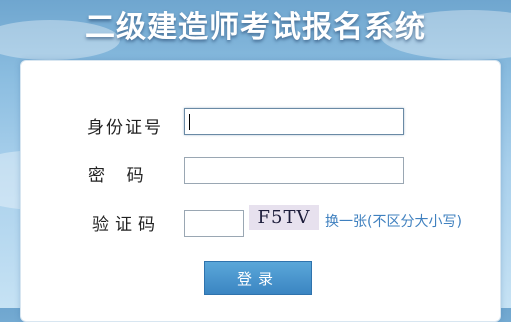  I want to click on text-caret, so click(189, 122).